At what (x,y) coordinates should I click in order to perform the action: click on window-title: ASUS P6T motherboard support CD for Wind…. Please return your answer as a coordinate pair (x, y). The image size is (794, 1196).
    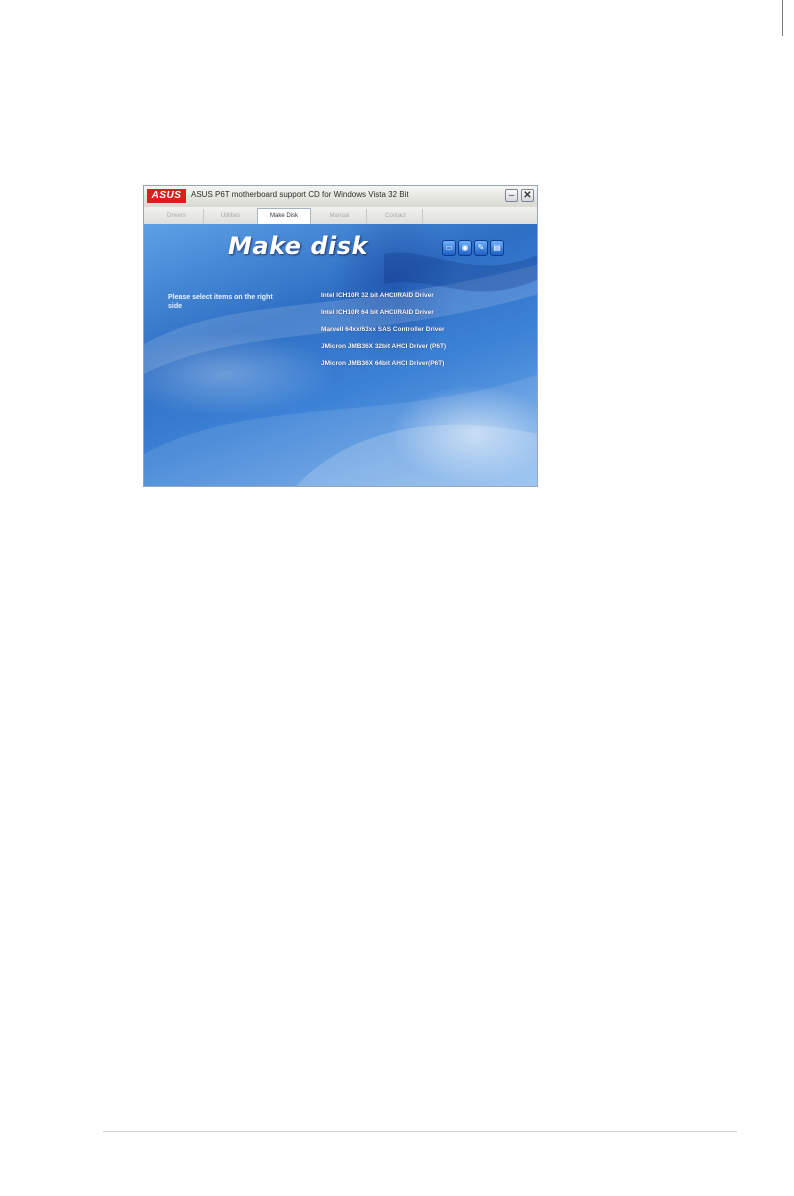
    Looking at the image, I should click on (300, 194).